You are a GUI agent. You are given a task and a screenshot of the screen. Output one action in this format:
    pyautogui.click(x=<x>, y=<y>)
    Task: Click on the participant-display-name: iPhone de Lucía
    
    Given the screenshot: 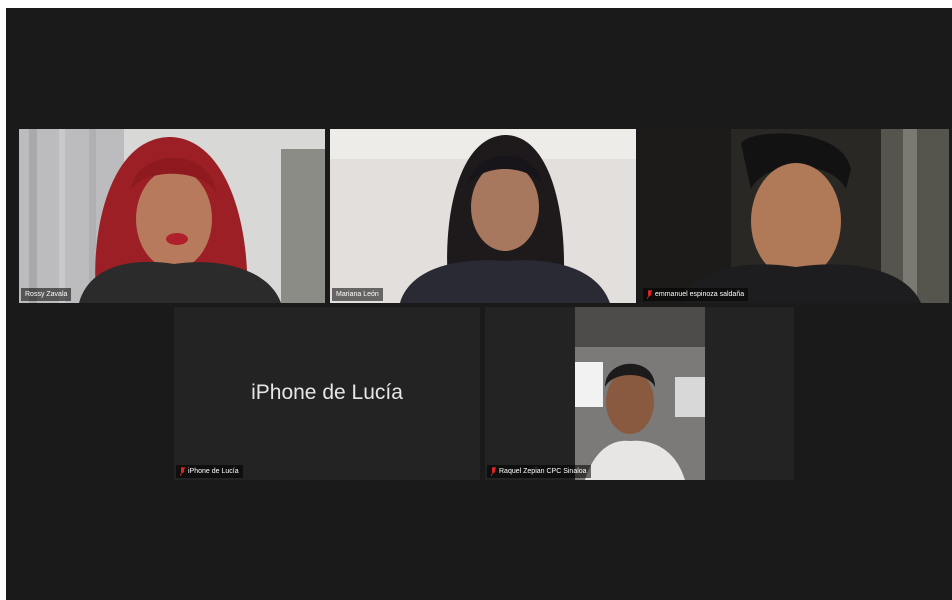 What is the action you would take?
    pyautogui.click(x=327, y=392)
    